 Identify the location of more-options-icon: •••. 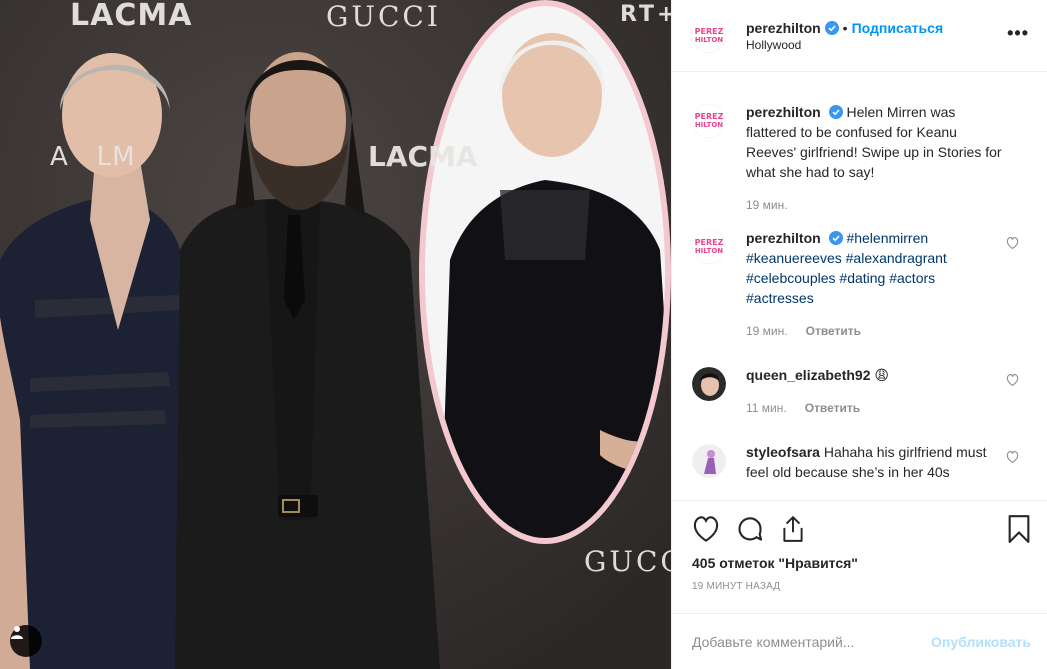
(1018, 33).